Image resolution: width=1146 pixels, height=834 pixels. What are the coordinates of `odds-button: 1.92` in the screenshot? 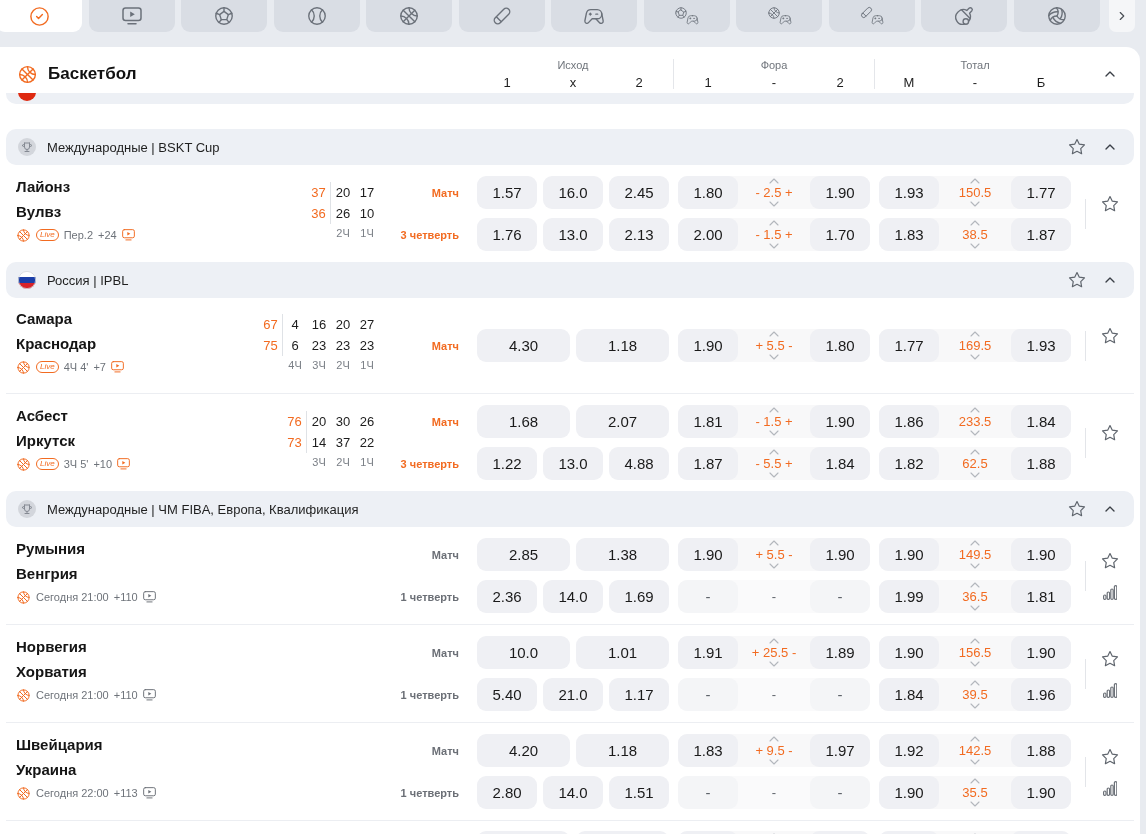 It's located at (909, 750).